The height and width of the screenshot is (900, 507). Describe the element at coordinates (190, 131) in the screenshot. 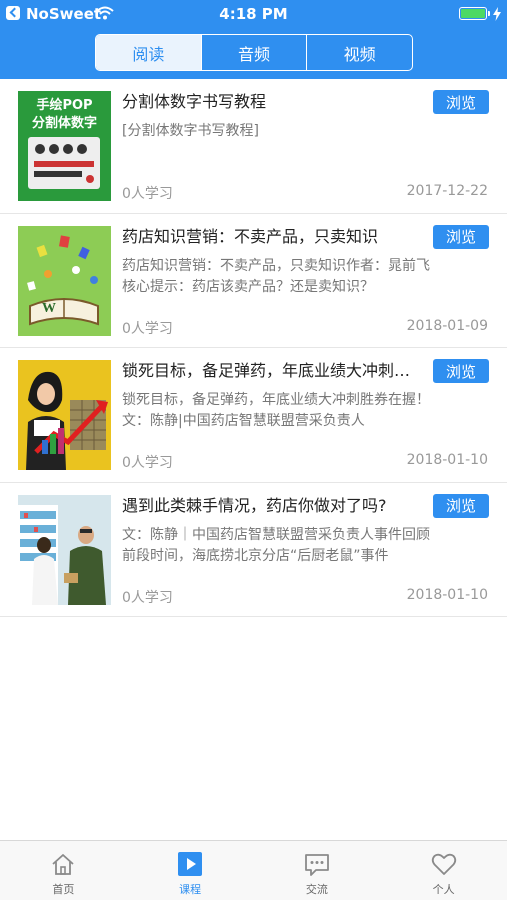

I see `course-description: [分割体数字书写教程]` at that location.